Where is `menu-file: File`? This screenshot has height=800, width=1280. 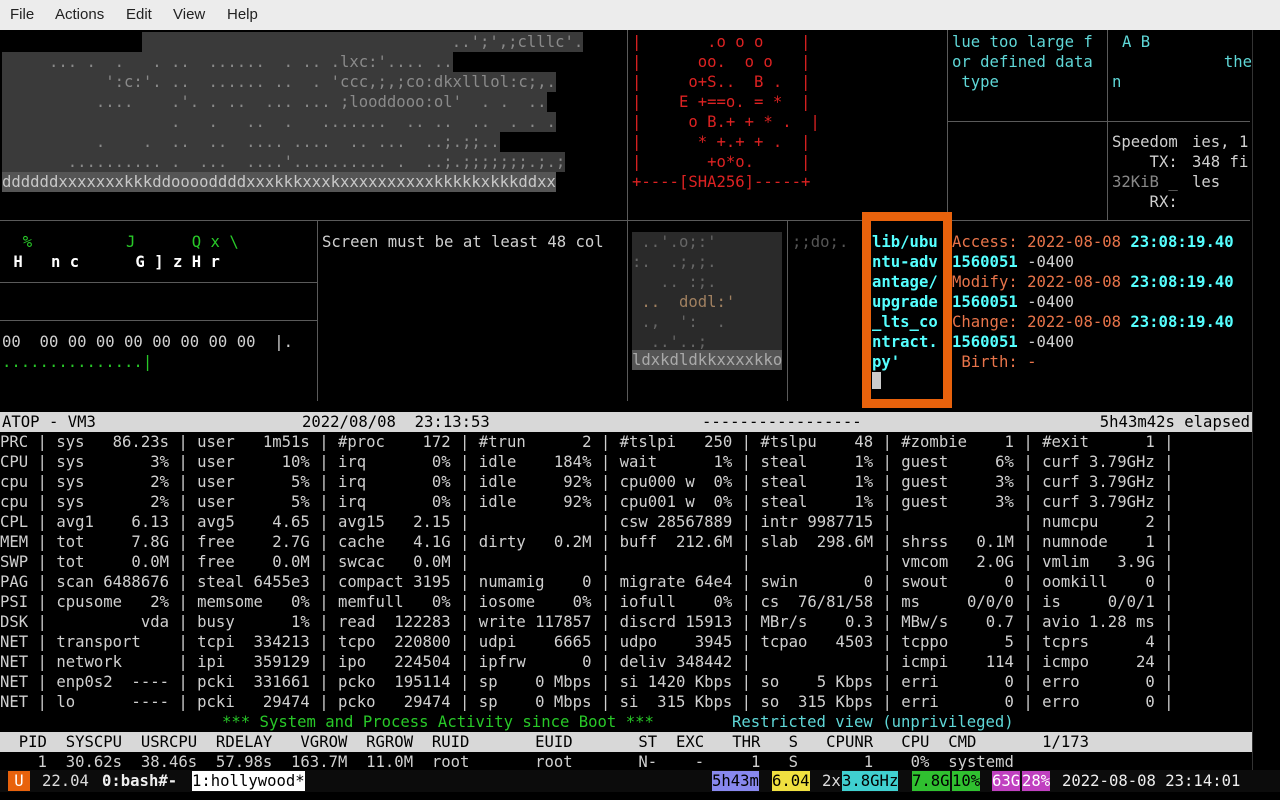
menu-file: File is located at coordinates (22, 14).